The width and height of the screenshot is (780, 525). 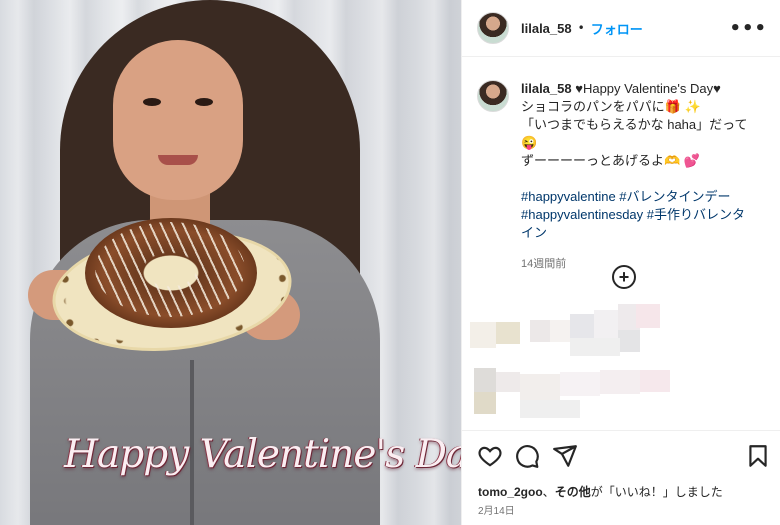 What do you see at coordinates (170, 269) in the screenshot?
I see `icing-drizzle` at bounding box center [170, 269].